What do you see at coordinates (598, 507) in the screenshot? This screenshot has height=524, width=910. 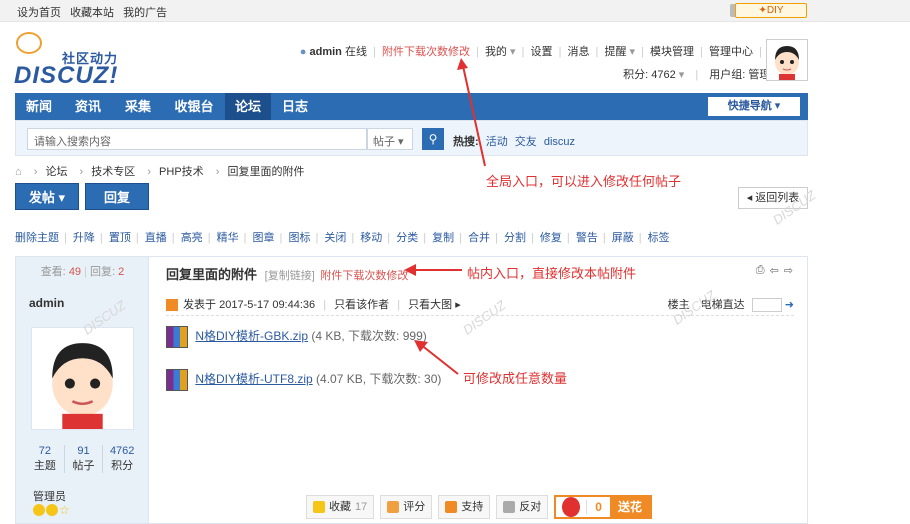 I see `flower-count: 0` at bounding box center [598, 507].